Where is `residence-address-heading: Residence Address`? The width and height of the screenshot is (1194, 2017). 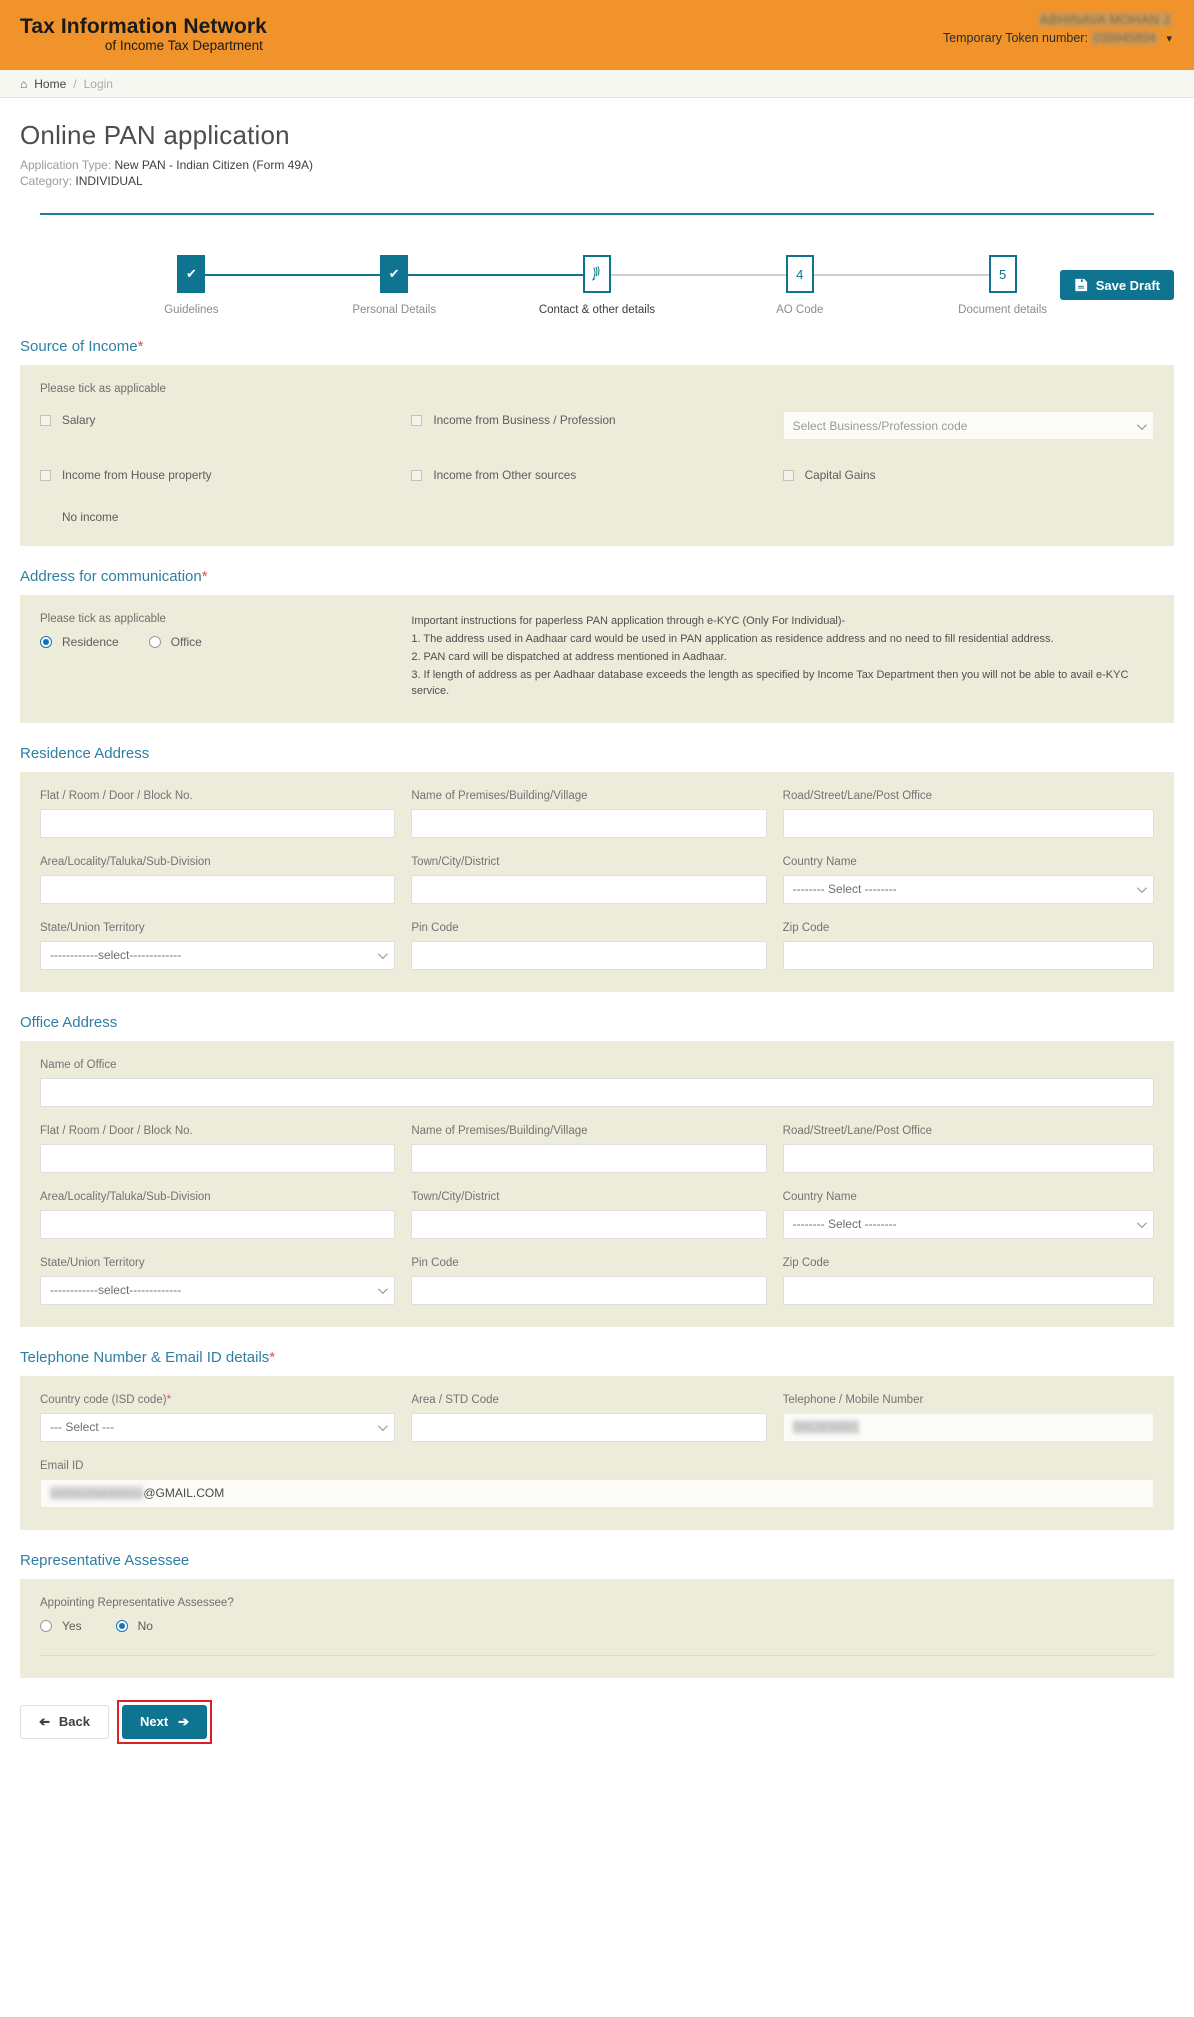 residence-address-heading: Residence Address is located at coordinates (85, 753).